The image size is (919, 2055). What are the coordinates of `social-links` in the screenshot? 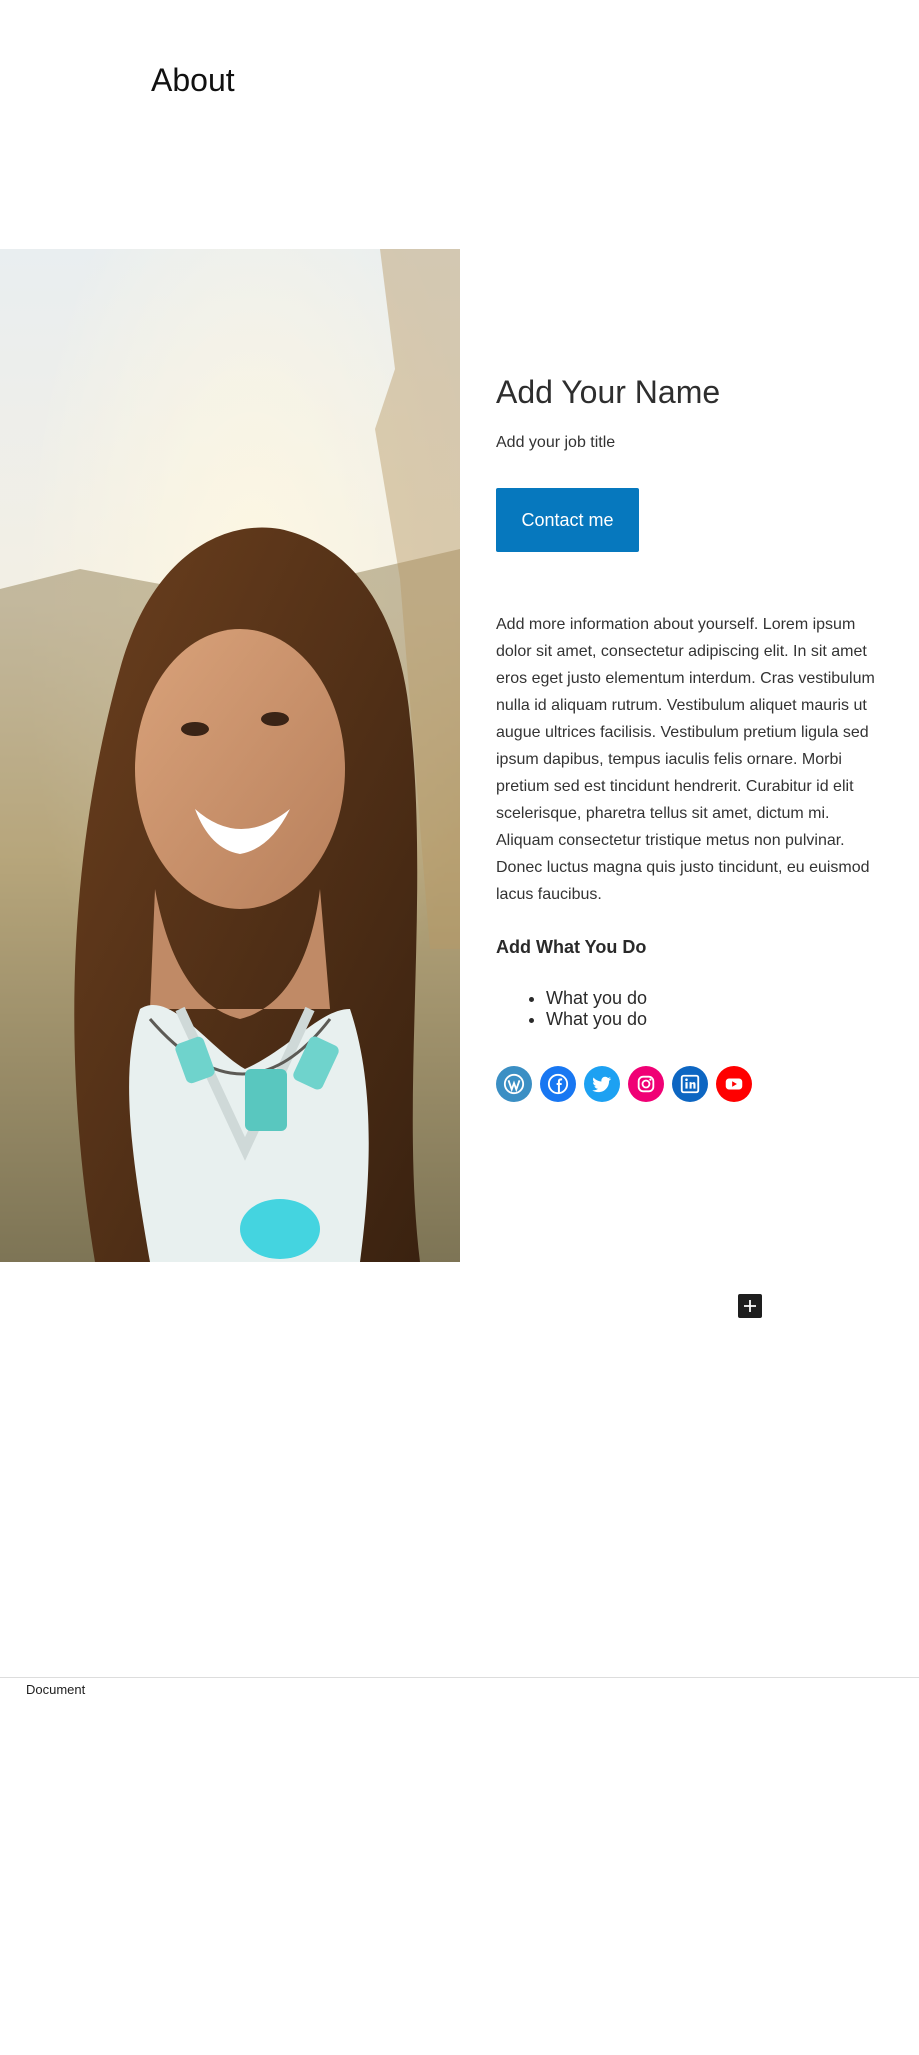 It's located at (624, 1084).